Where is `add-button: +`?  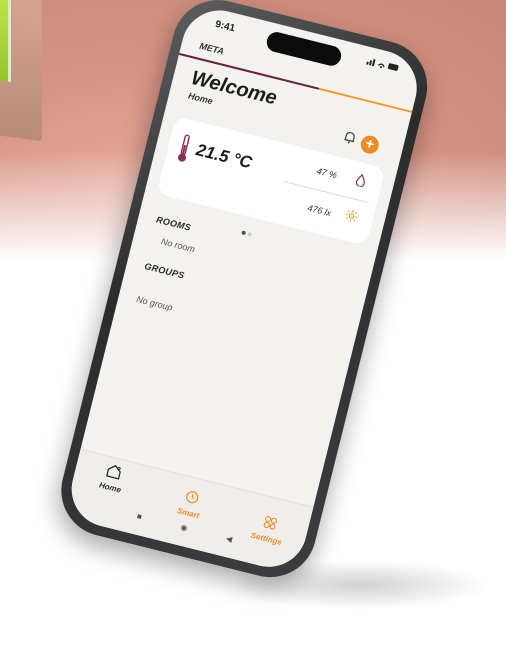 add-button: + is located at coordinates (370, 145).